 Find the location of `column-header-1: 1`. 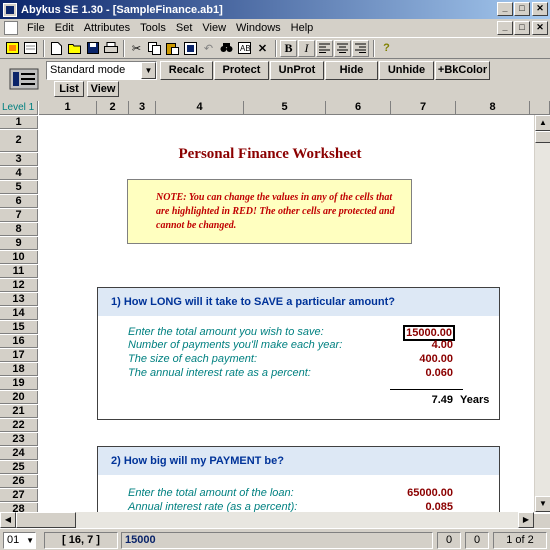

column-header-1: 1 is located at coordinates (68, 108).